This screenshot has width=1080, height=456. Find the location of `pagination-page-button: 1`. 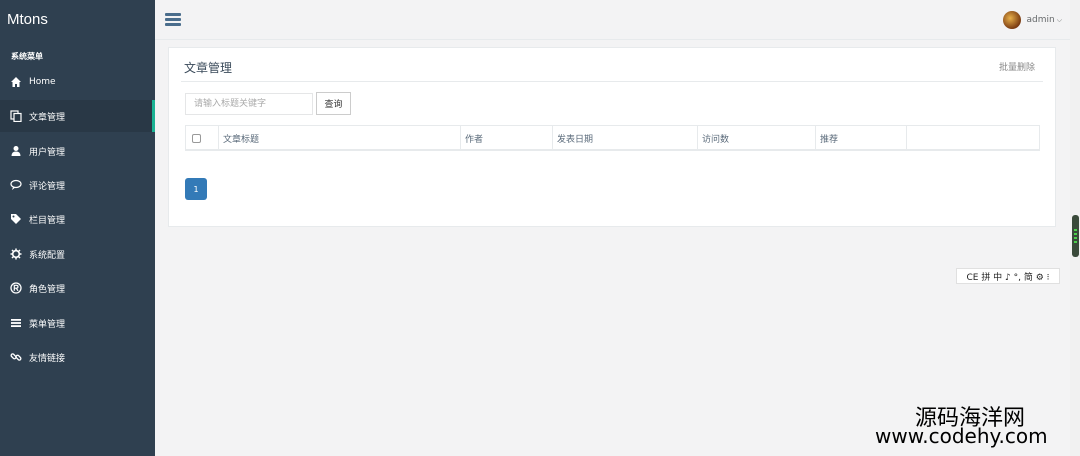

pagination-page-button: 1 is located at coordinates (196, 189).